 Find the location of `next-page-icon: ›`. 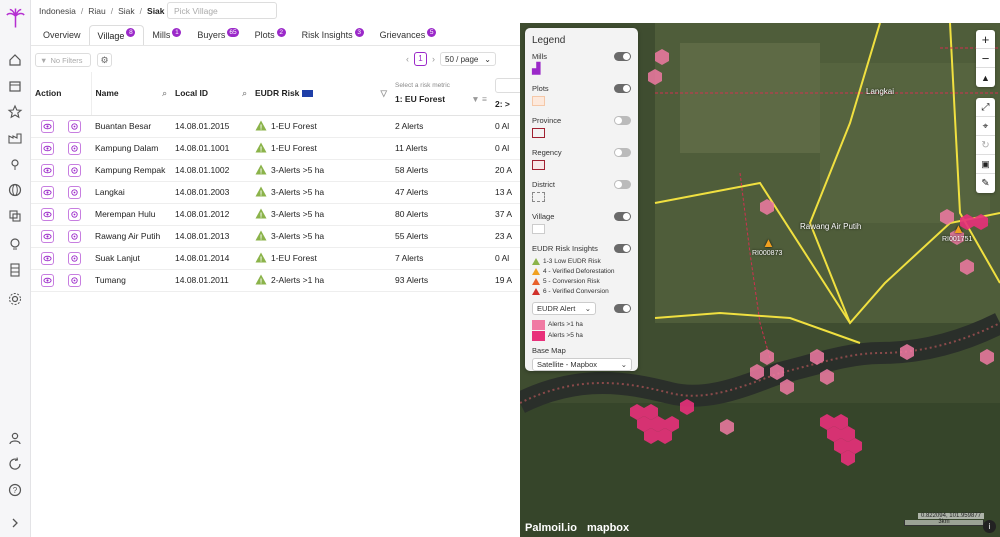

next-page-icon: › is located at coordinates (433, 59).